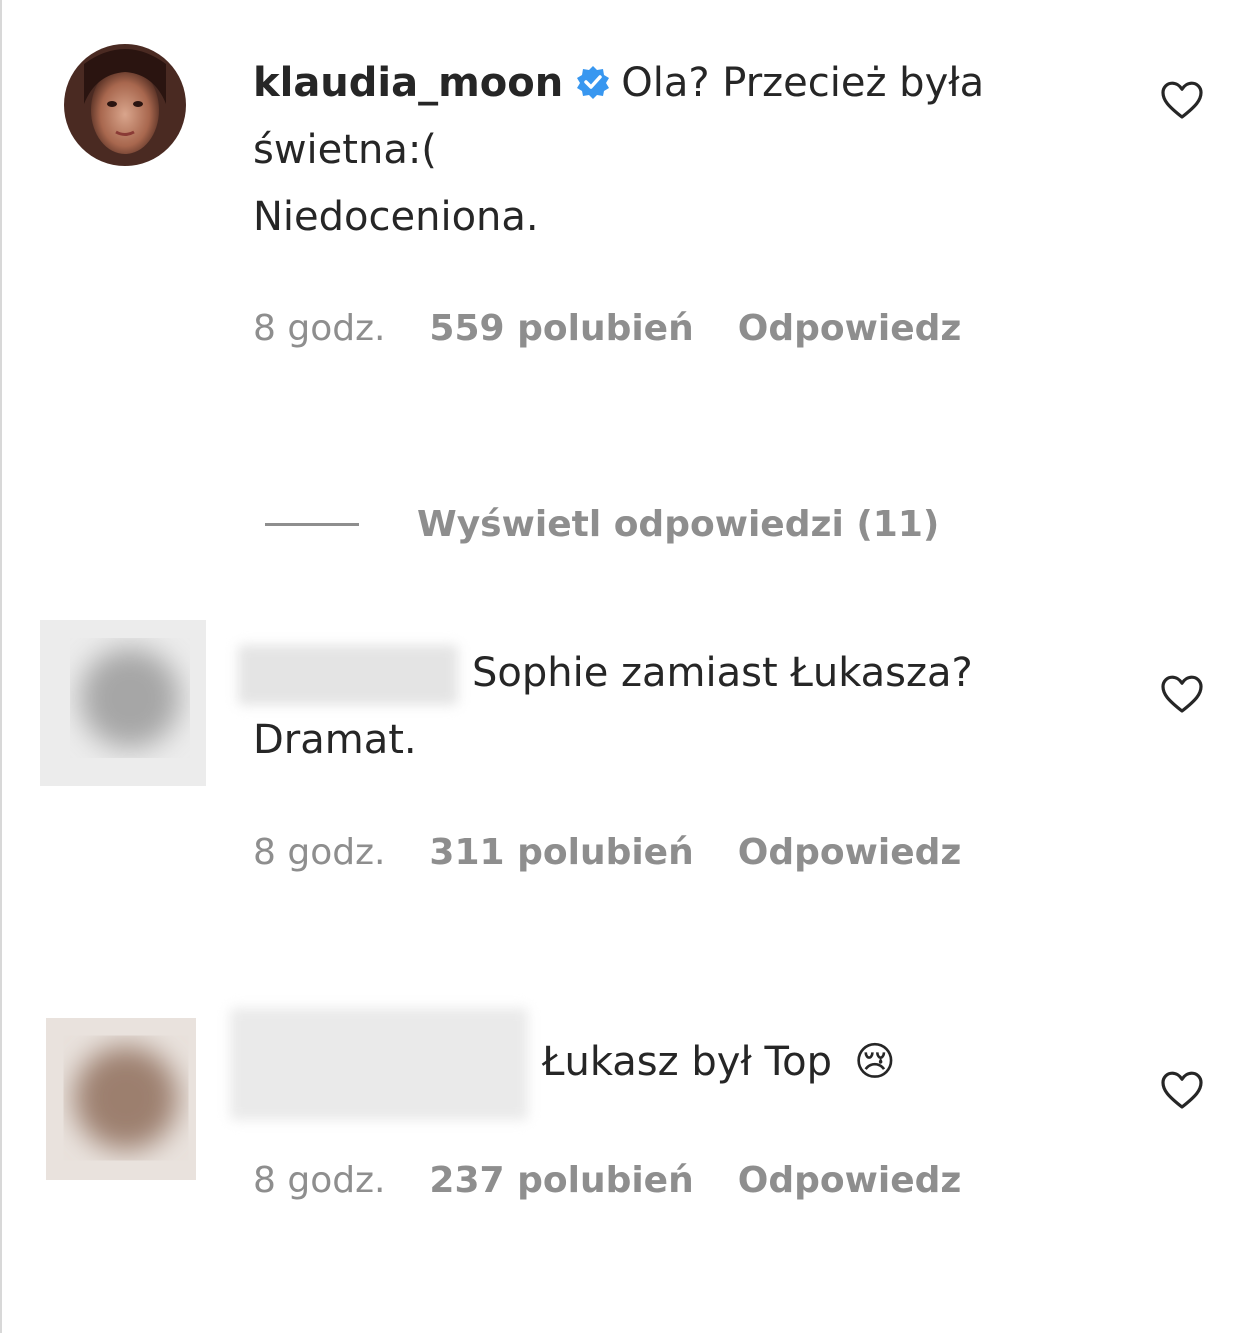  What do you see at coordinates (561, 852) in the screenshot?
I see `likes-count: 311 polubień` at bounding box center [561, 852].